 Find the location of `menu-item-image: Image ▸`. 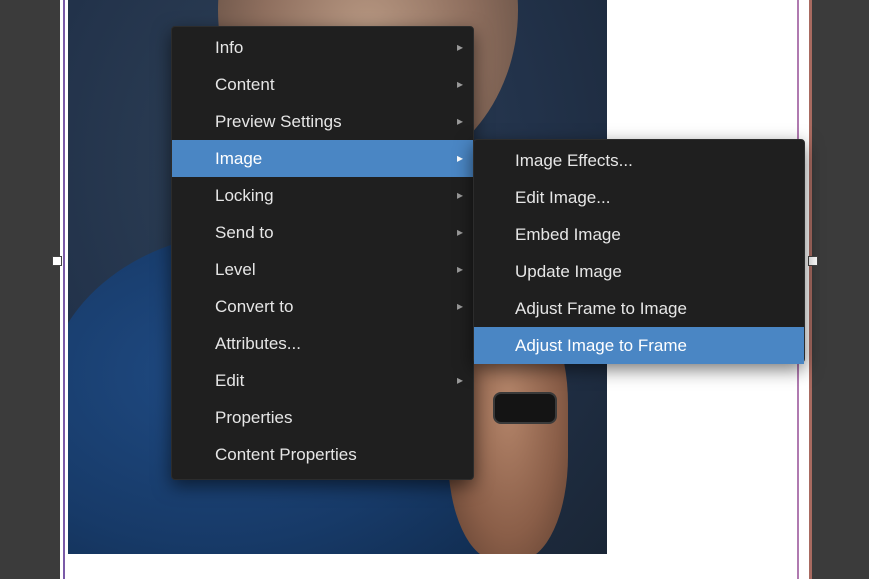

menu-item-image: Image ▸ is located at coordinates (322, 158).